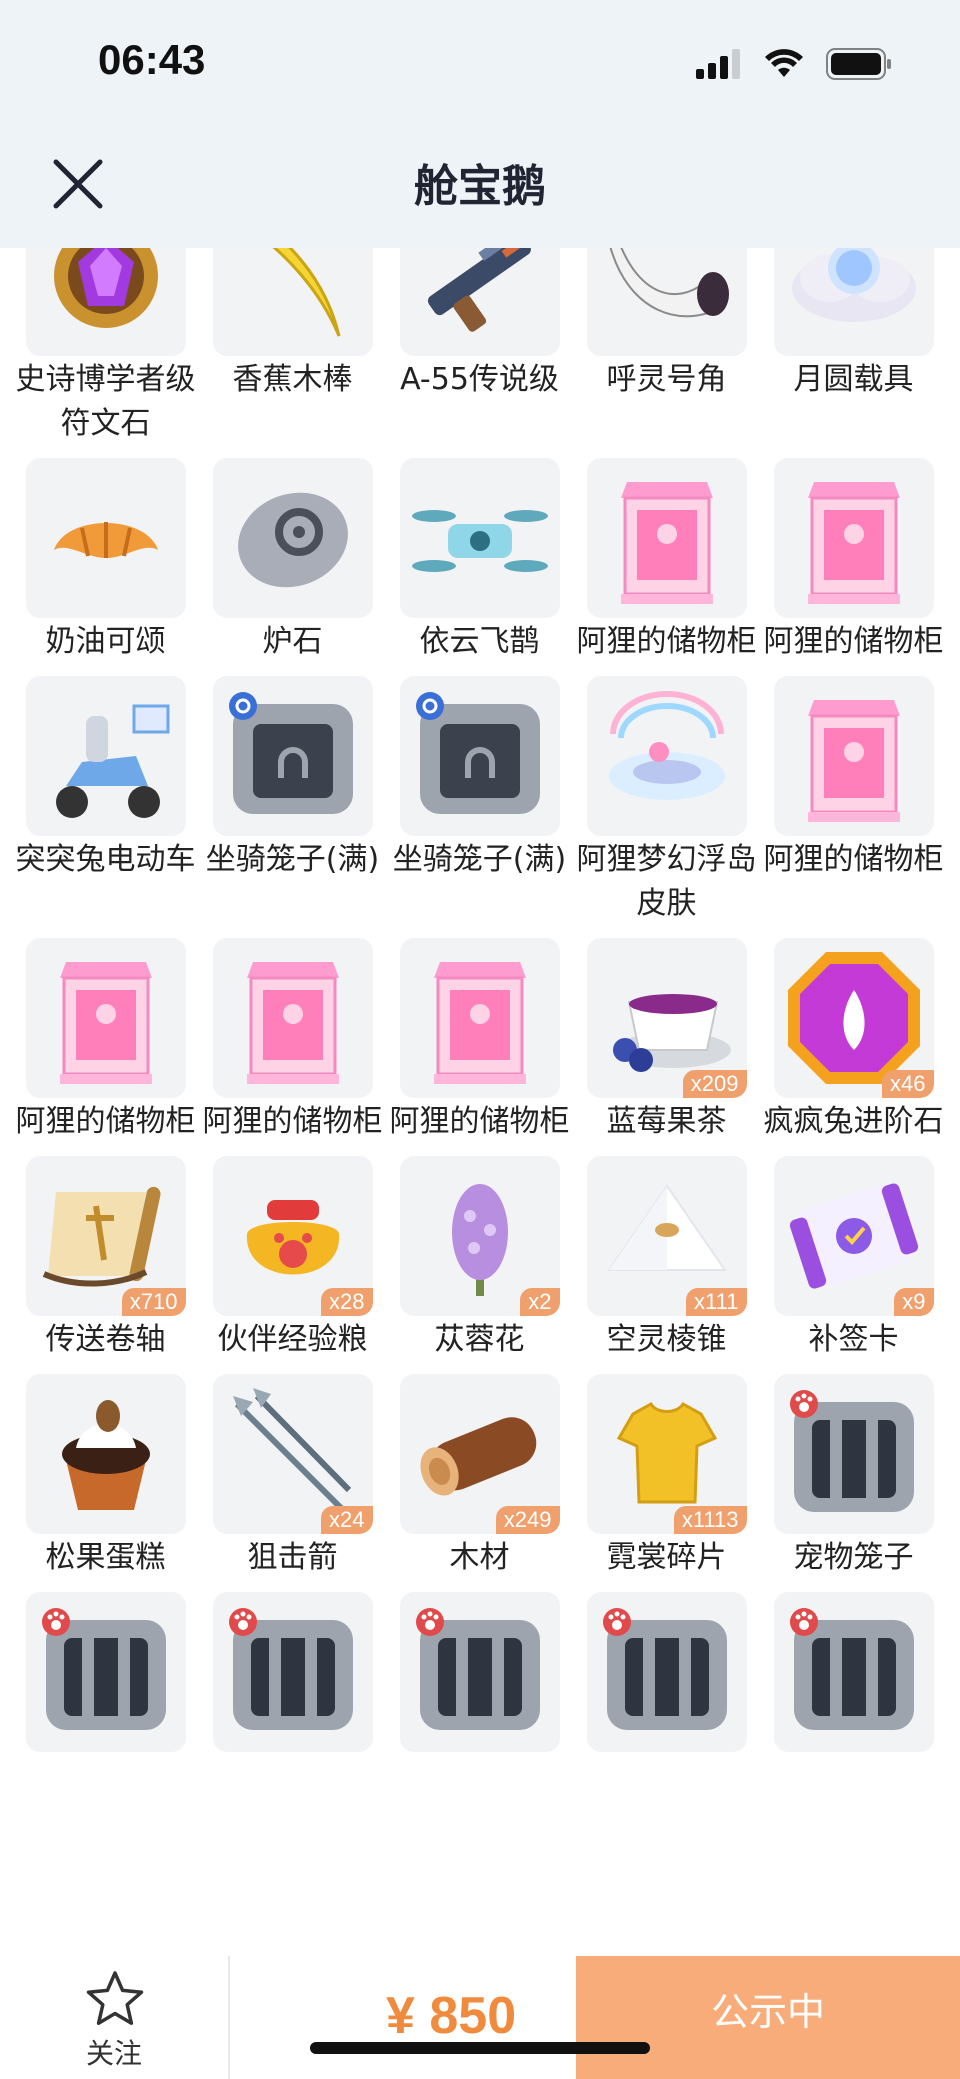 The width and height of the screenshot is (960, 2079). Describe the element at coordinates (858, 64) in the screenshot. I see `battery-icon` at that location.